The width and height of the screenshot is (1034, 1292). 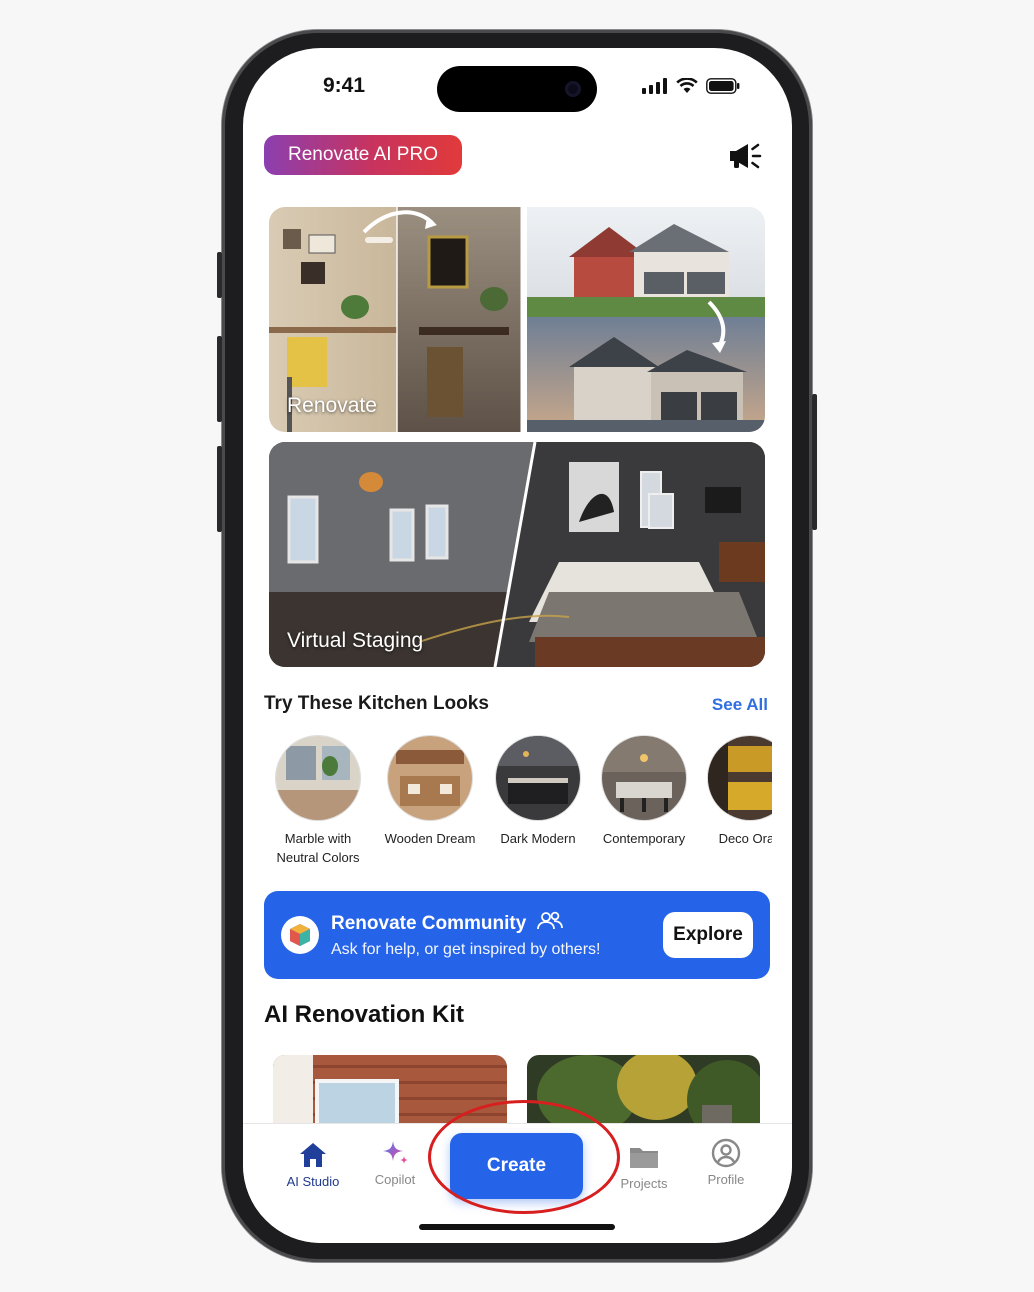 What do you see at coordinates (517, 554) in the screenshot?
I see `virtual-staging-card: Virtual Staging` at bounding box center [517, 554].